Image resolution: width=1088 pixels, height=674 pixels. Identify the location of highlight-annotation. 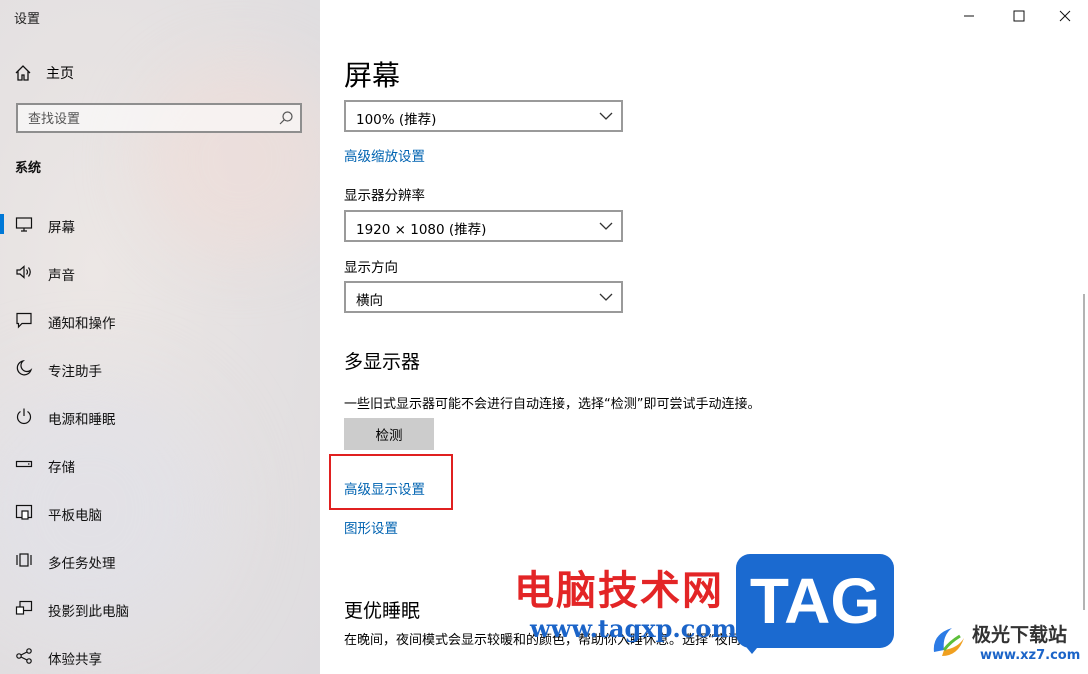
(391, 482).